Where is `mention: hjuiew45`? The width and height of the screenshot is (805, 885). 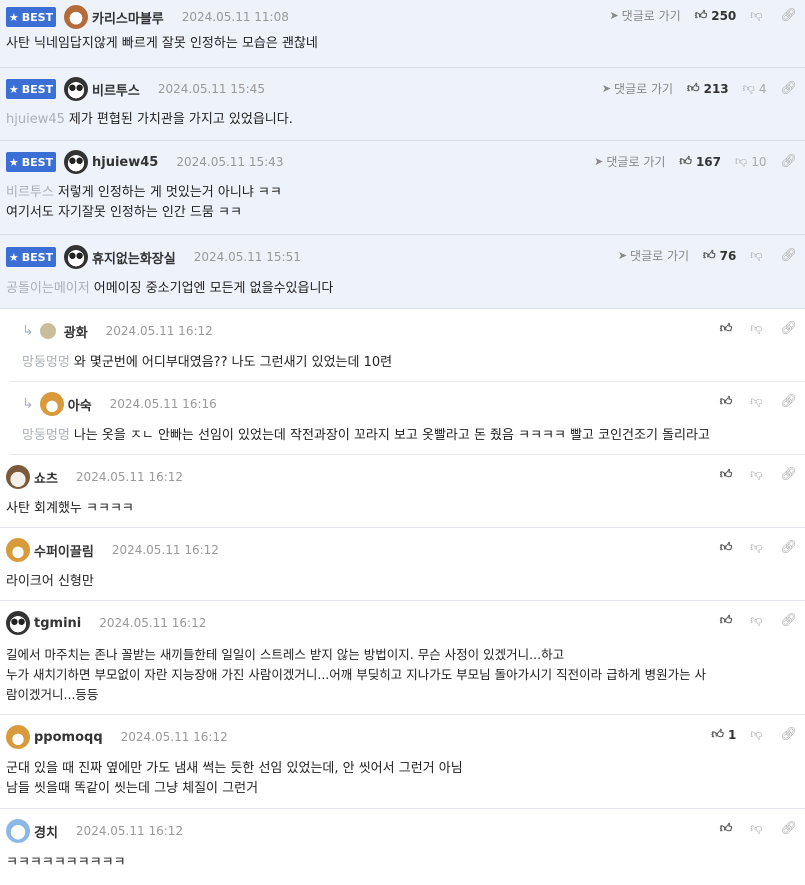
mention: hjuiew45 is located at coordinates (35, 119).